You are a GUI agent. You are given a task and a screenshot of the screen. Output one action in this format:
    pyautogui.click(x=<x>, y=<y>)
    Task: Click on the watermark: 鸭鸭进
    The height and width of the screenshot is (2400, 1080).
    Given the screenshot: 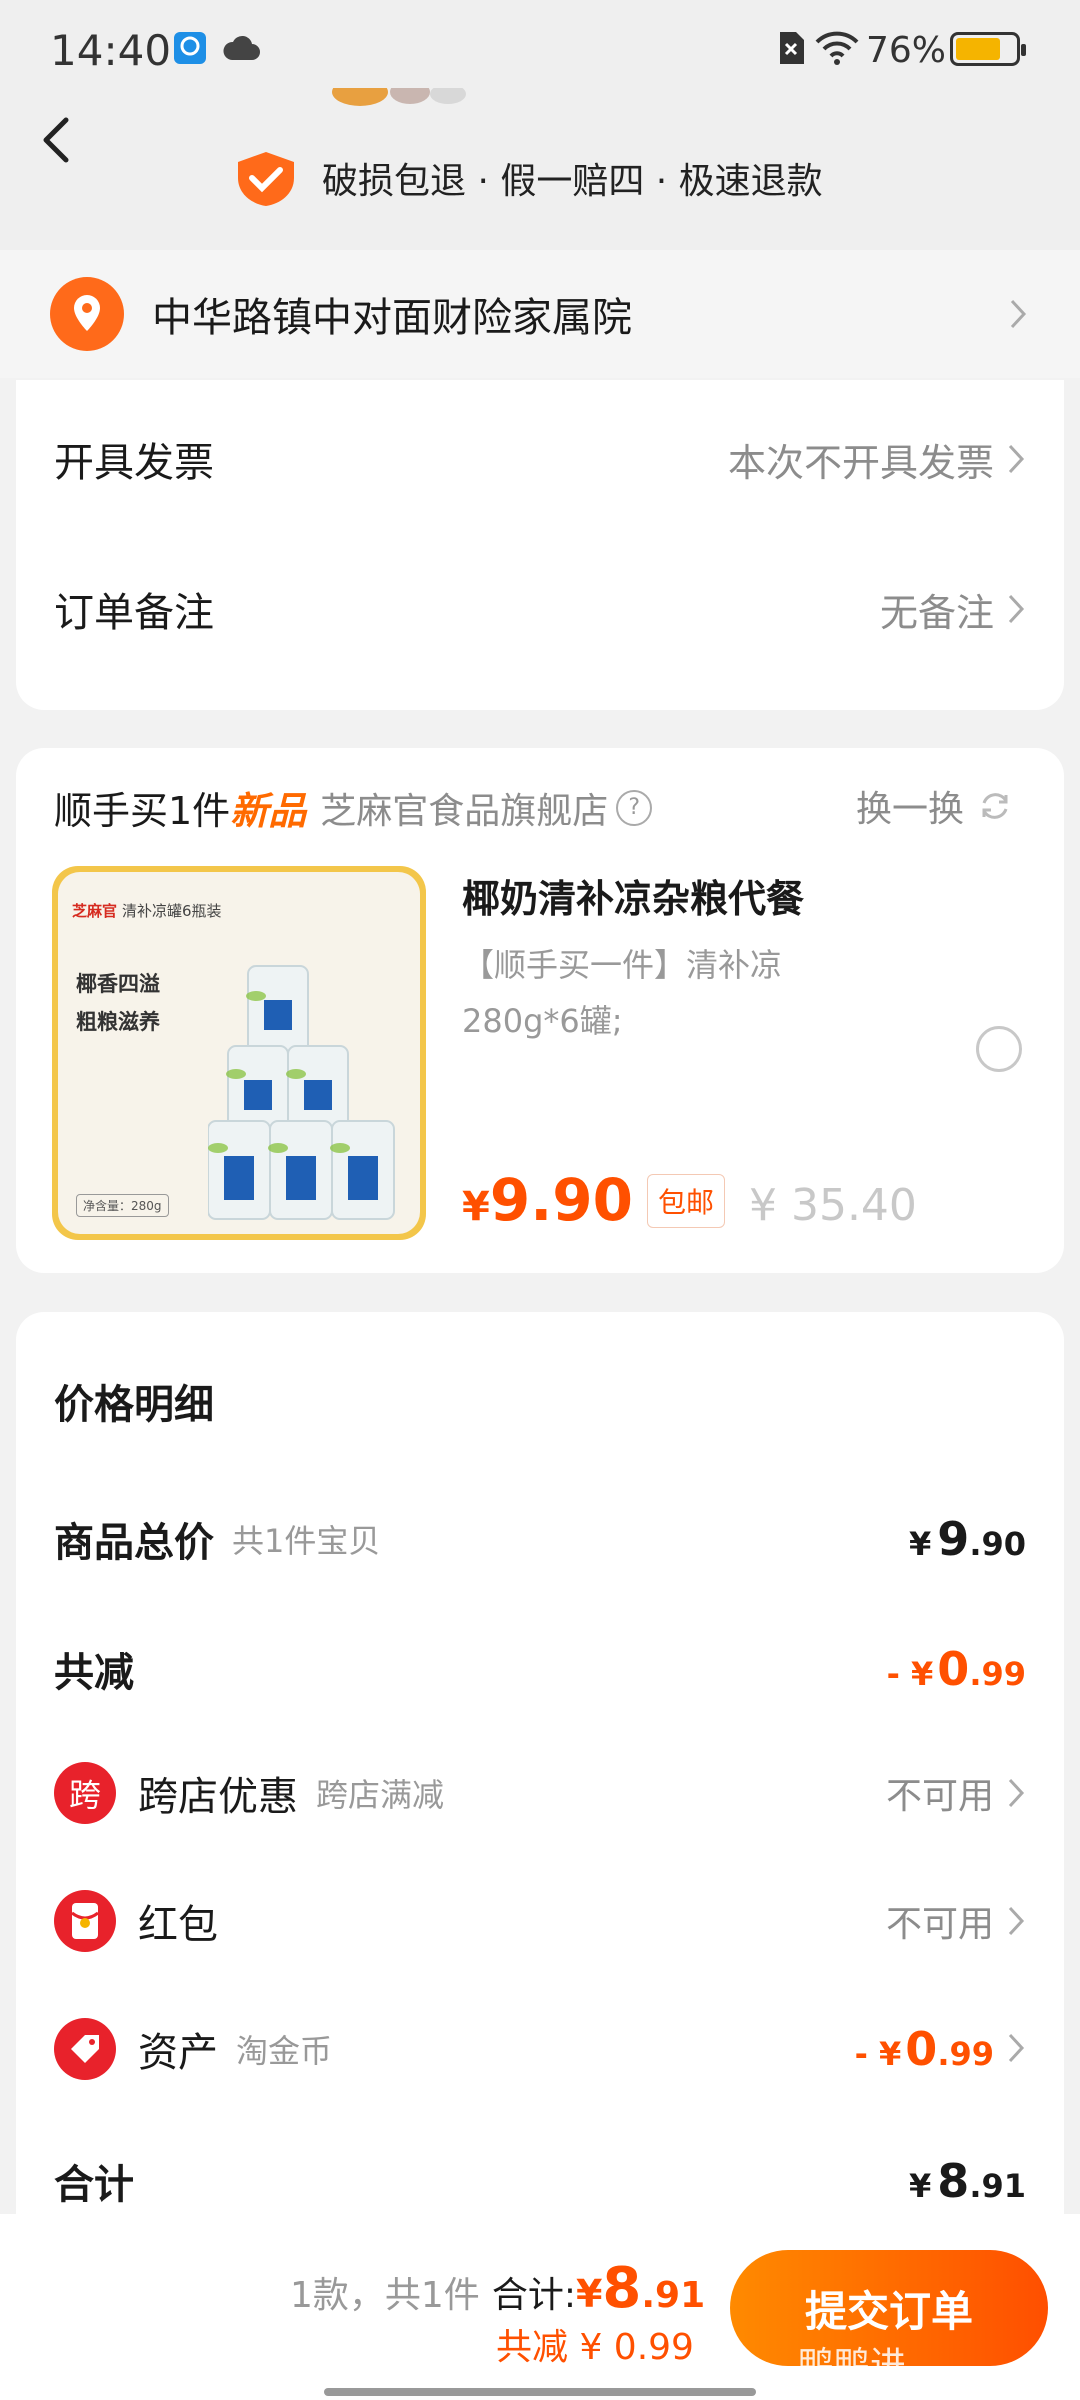 What is the action you would take?
    pyautogui.click(x=852, y=2365)
    